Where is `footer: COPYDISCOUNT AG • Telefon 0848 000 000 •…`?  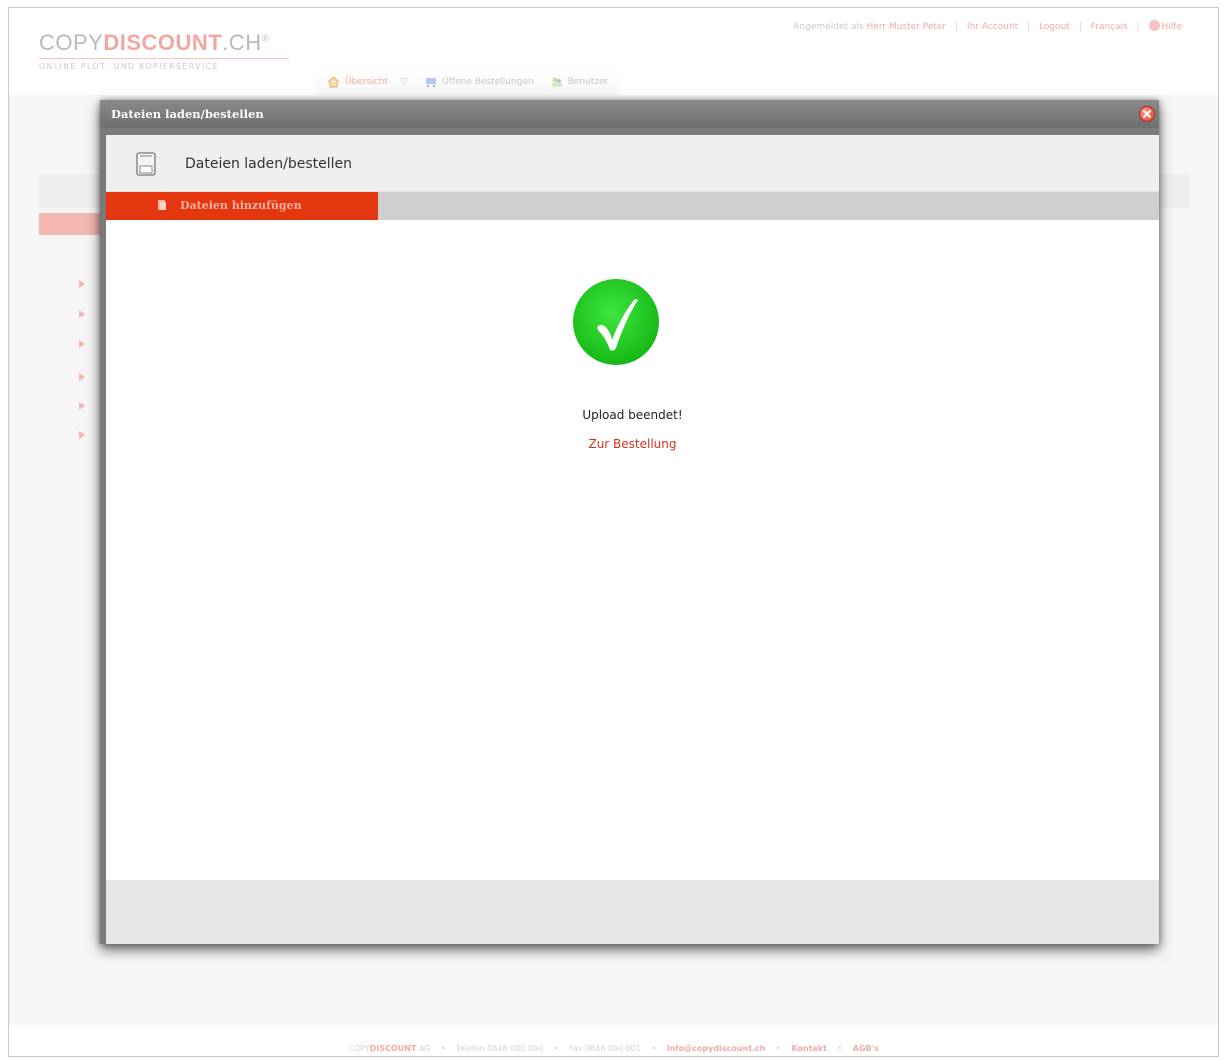 footer: COPYDISCOUNT AG • Telefon 0848 000 000 •… is located at coordinates (613, 1048).